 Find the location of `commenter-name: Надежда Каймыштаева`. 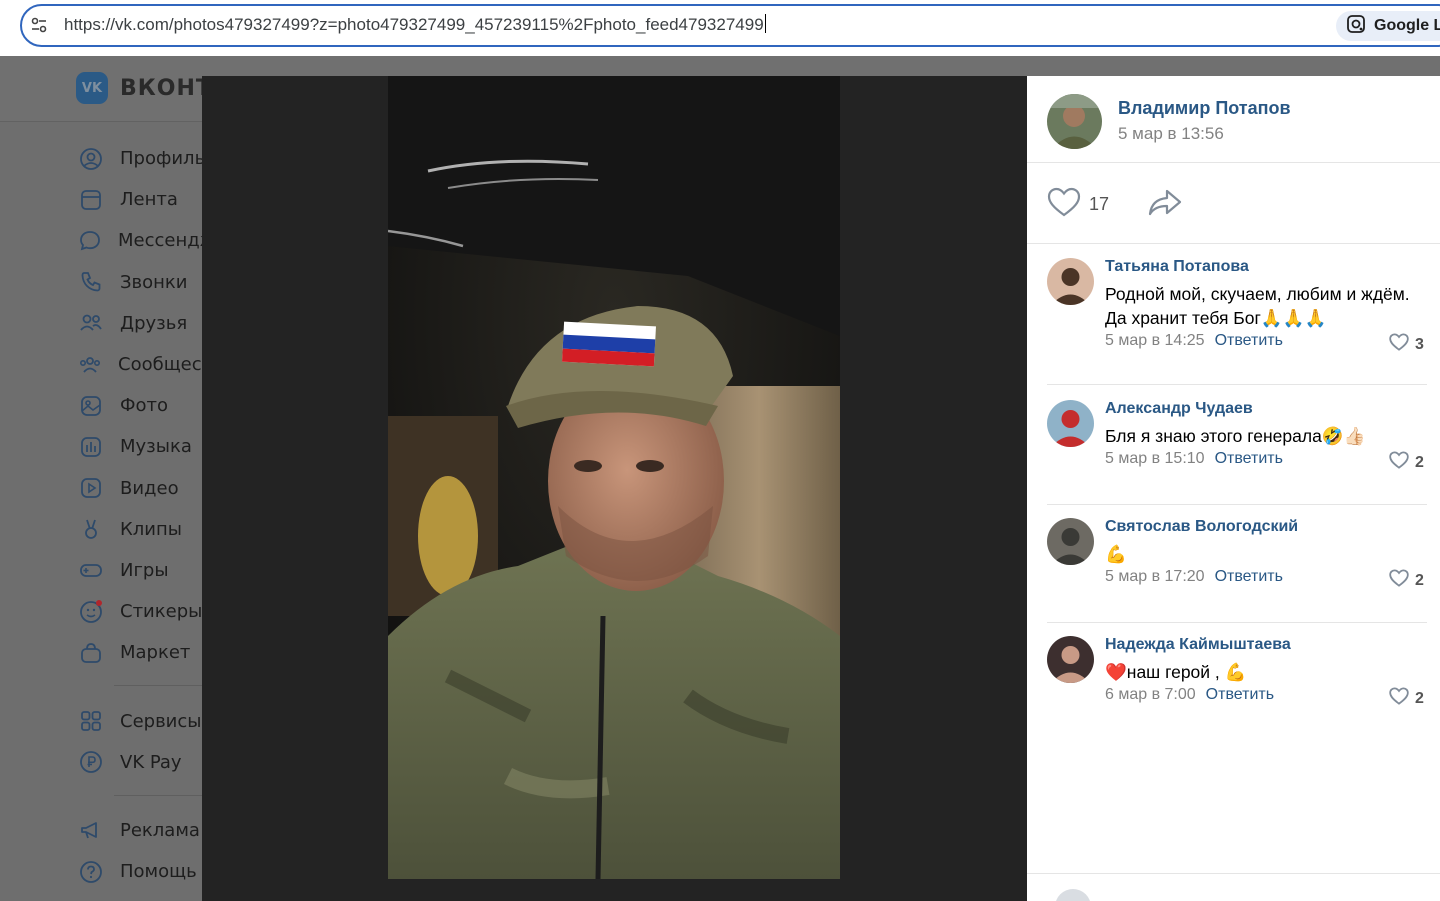

commenter-name: Надежда Каймыштаева is located at coordinates (1198, 645).